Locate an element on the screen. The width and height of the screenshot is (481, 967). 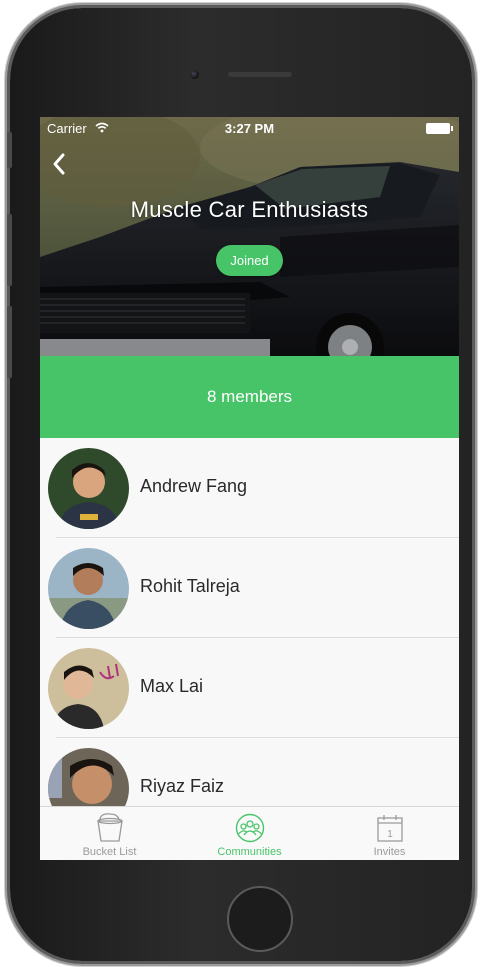
front-camera is located at coordinates (194, 74).